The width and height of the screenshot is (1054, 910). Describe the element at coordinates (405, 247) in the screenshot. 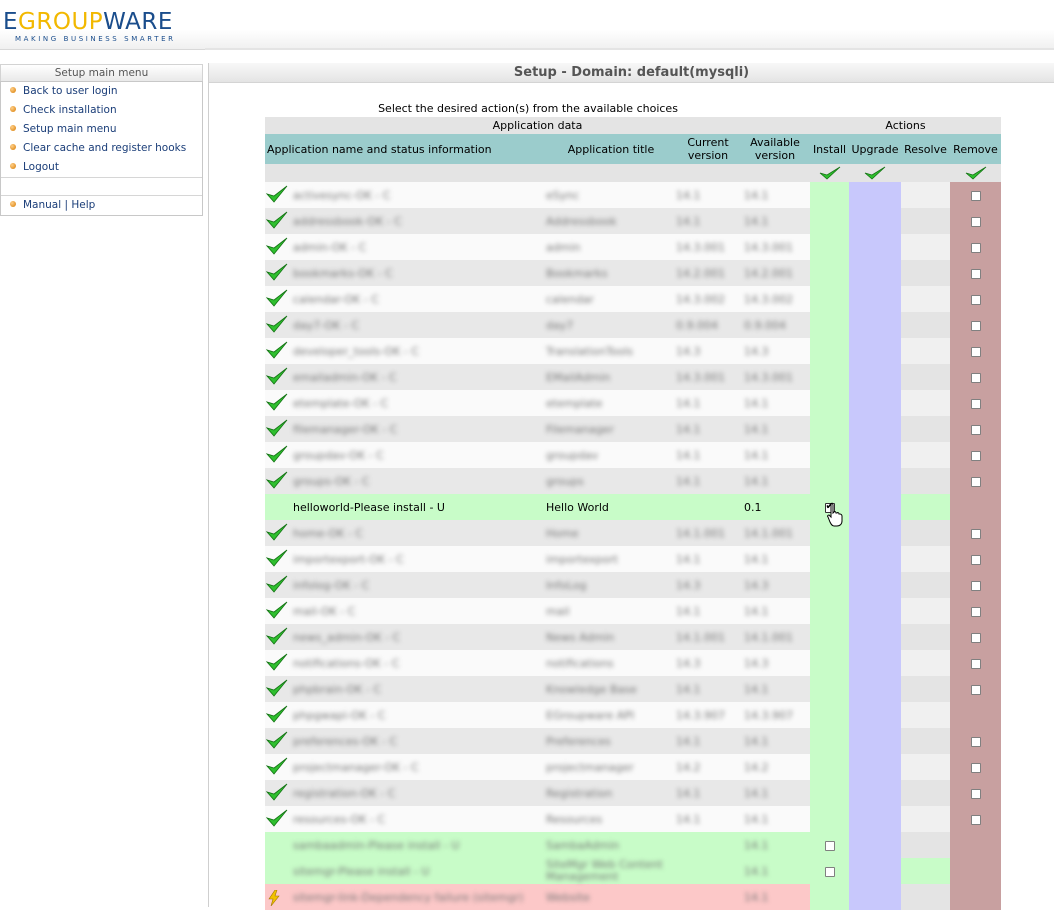

I see `app-name-cell: admin-OK - C` at that location.